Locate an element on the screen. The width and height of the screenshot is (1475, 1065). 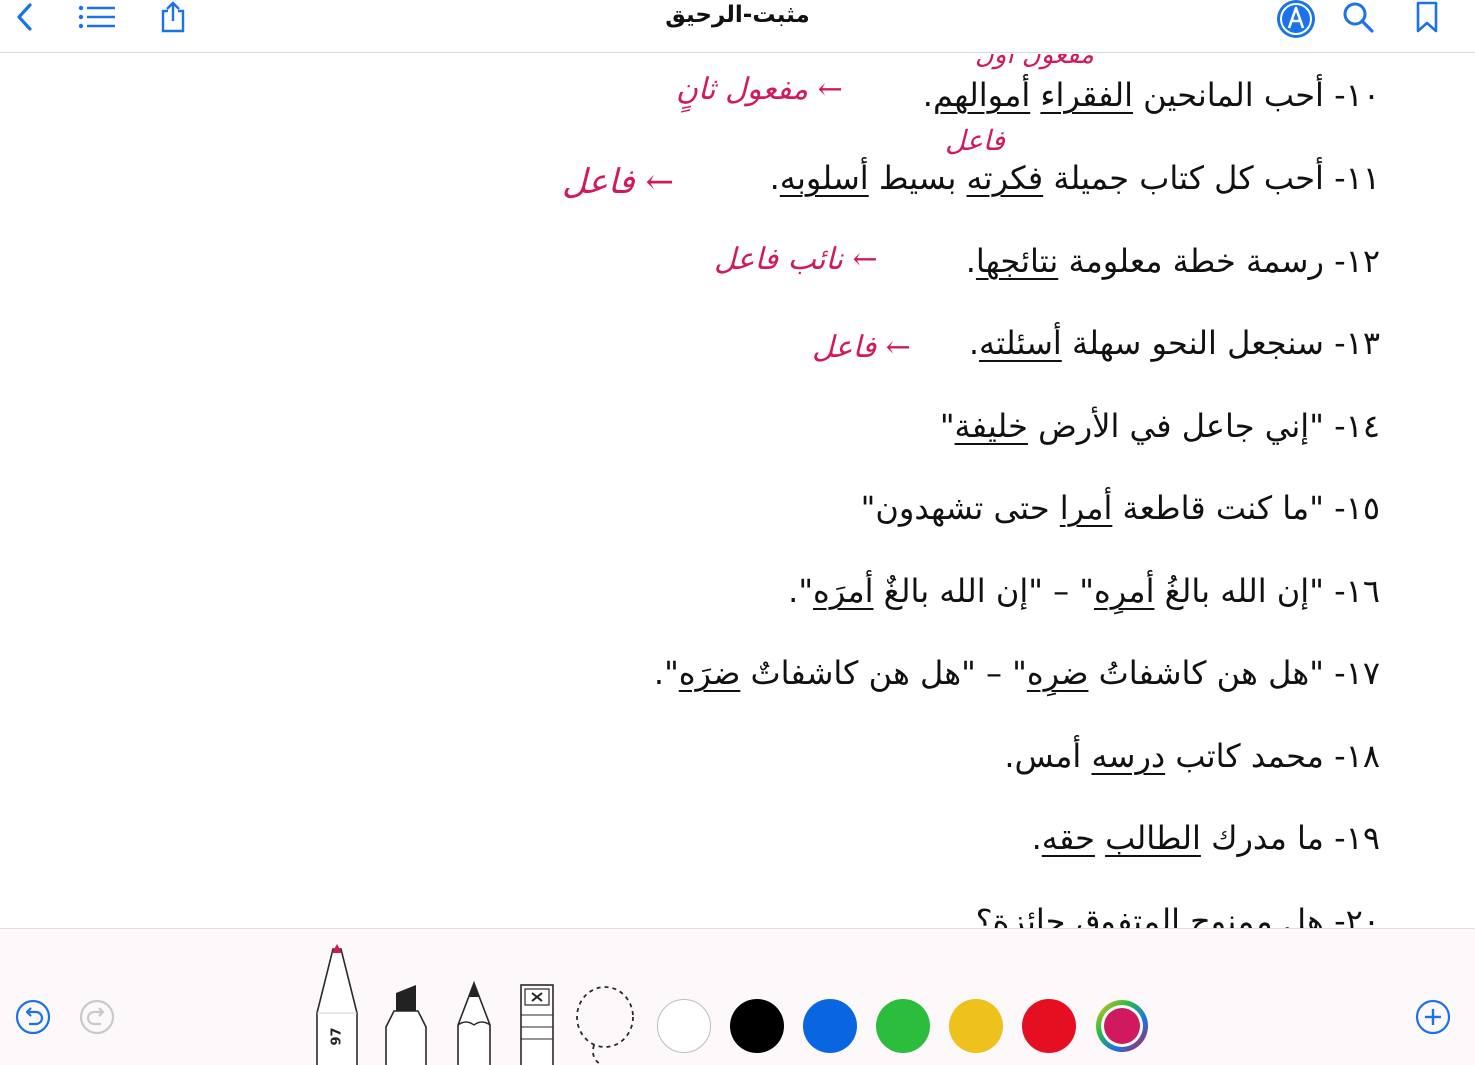
color-swatch-red is located at coordinates (1049, 1026).